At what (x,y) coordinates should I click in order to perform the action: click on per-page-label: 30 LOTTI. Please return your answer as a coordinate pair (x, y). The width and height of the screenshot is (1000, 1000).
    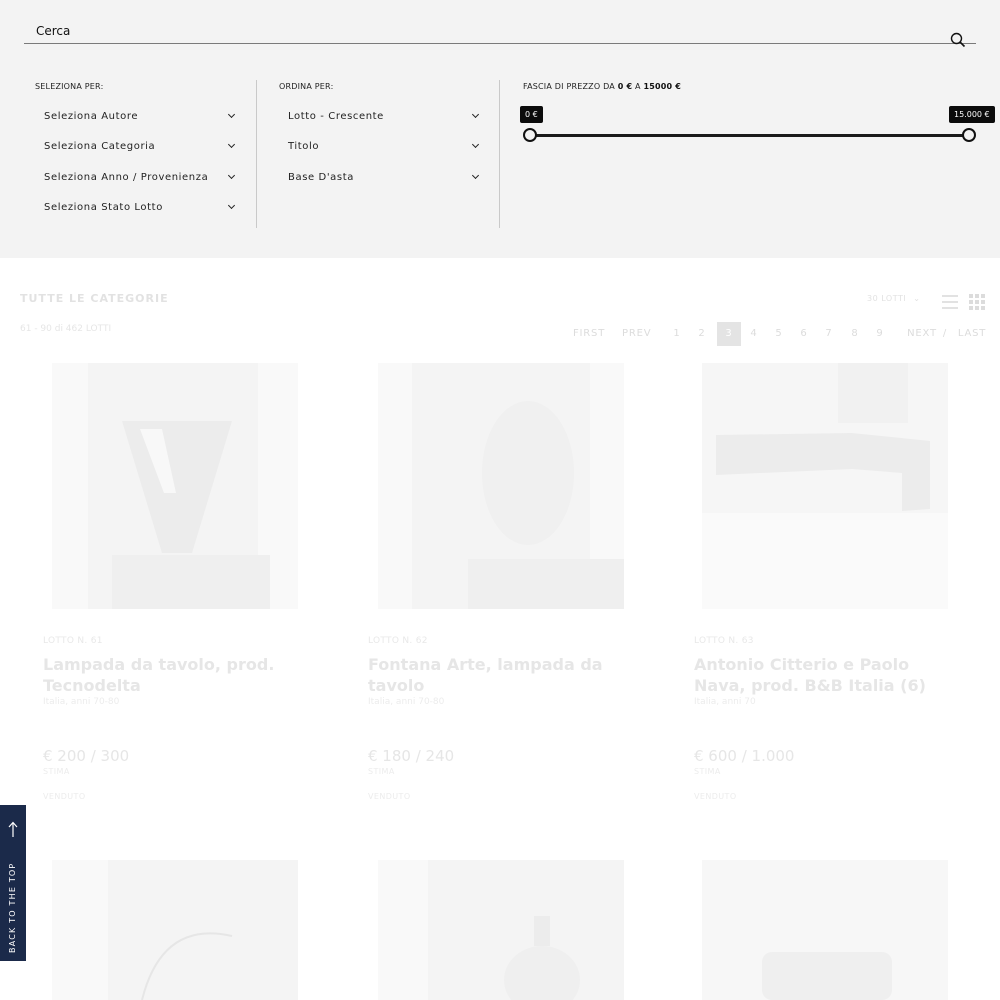
    Looking at the image, I should click on (887, 298).